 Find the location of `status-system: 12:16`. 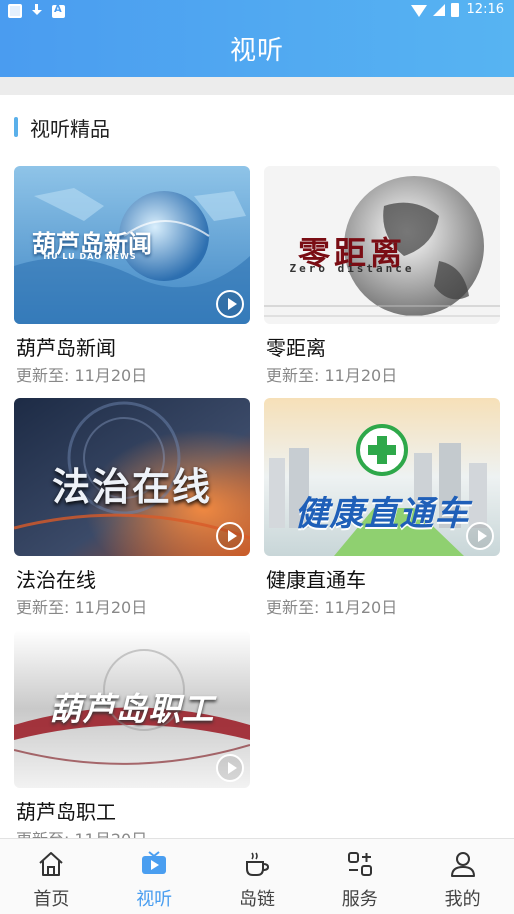

status-system: 12:16 is located at coordinates (457, 9).